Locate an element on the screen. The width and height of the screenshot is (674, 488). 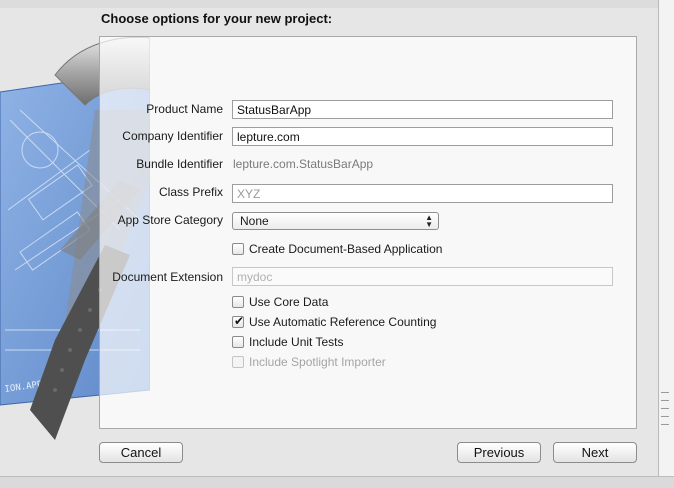
use-core-data-label: Use Core Data is located at coordinates (289, 302).